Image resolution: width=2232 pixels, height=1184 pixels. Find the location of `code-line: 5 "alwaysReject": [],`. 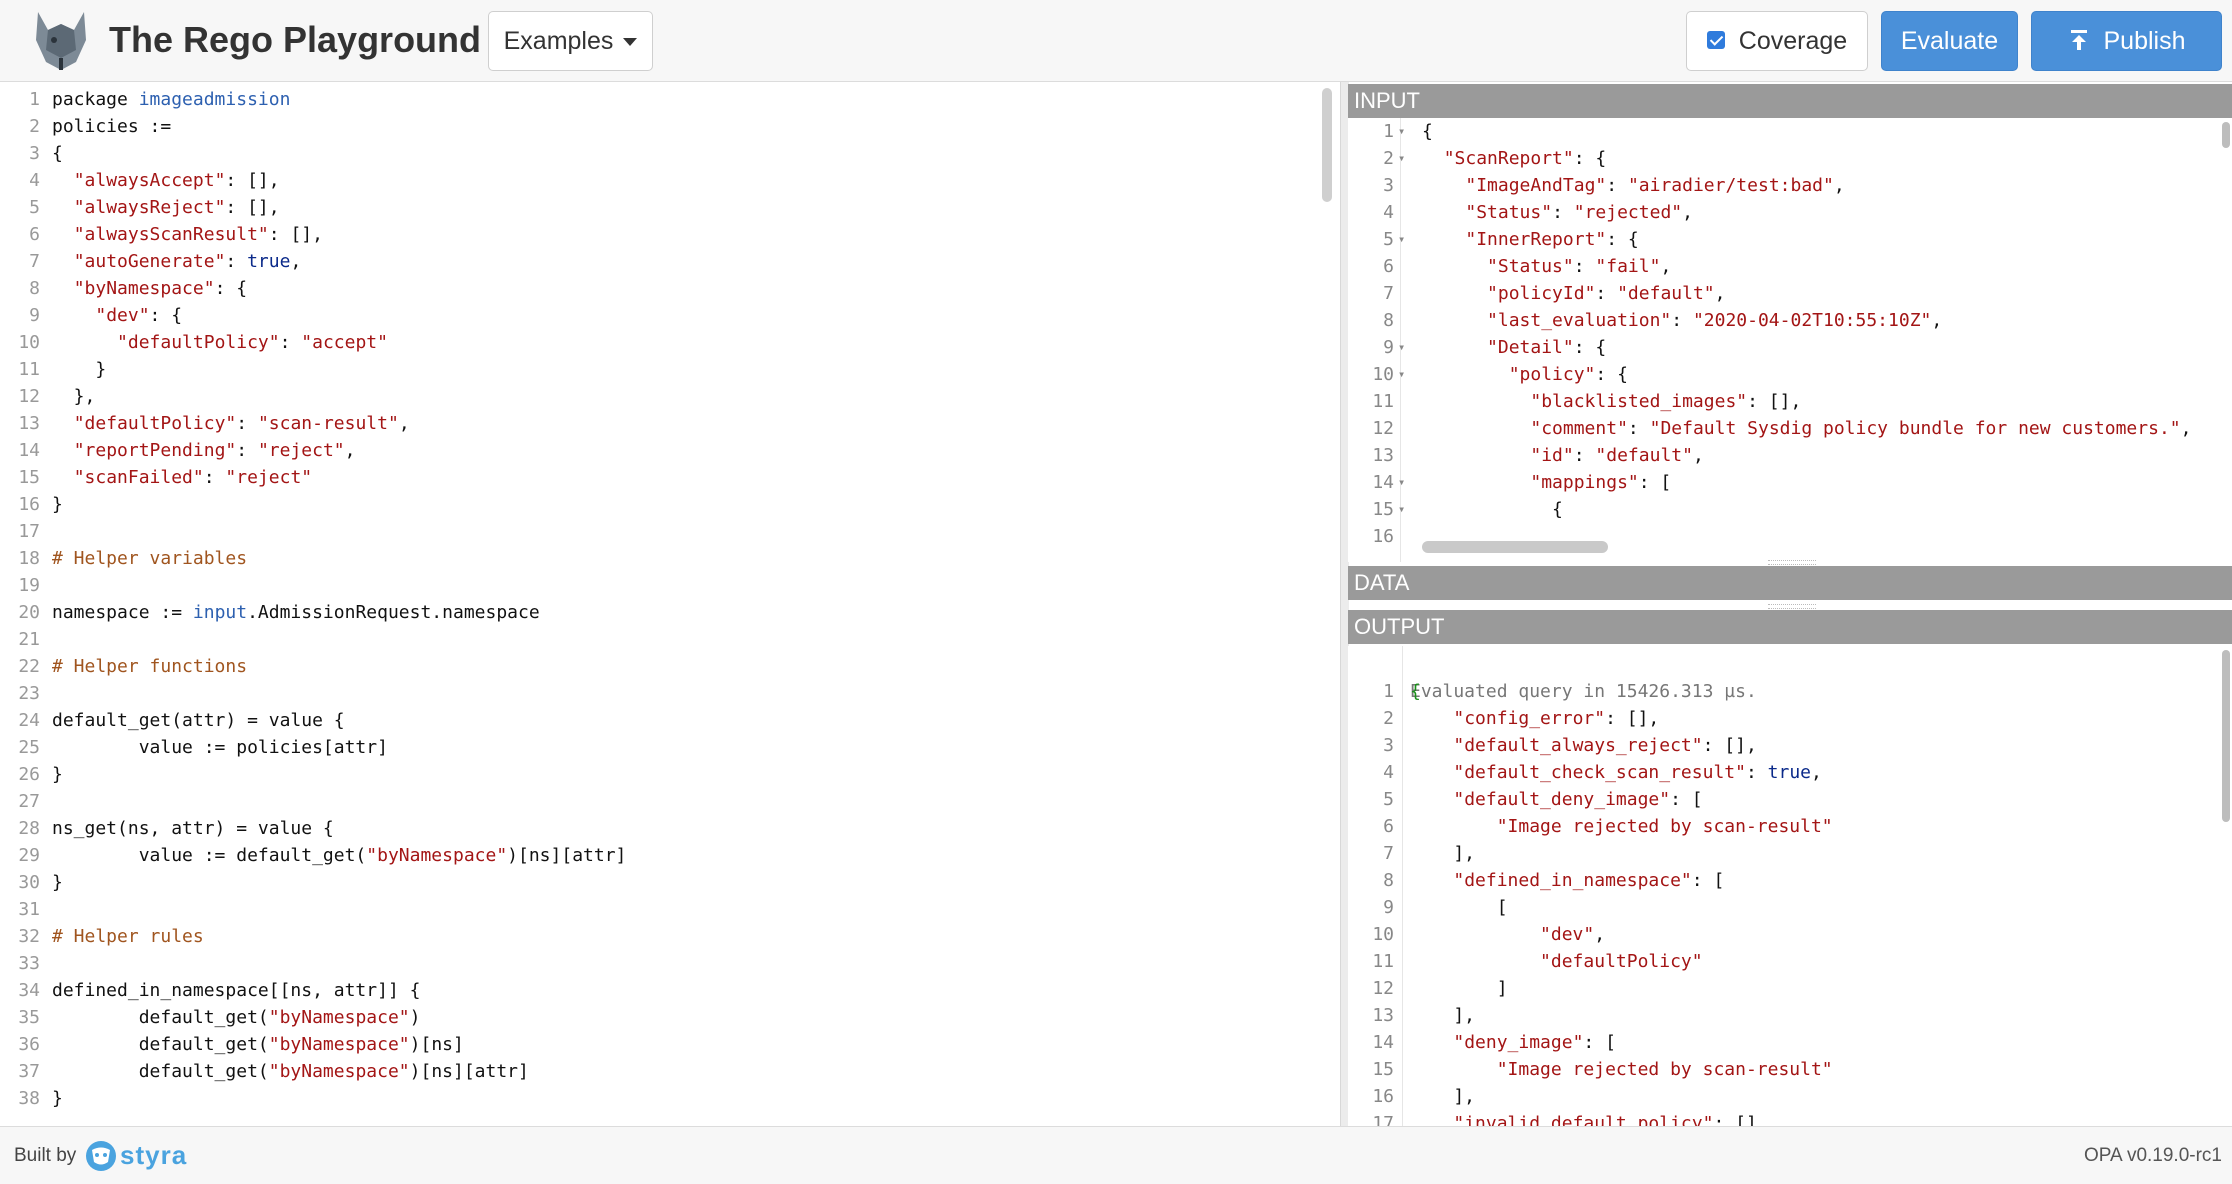

code-line: 5 "alwaysReject": [], is located at coordinates (658, 207).